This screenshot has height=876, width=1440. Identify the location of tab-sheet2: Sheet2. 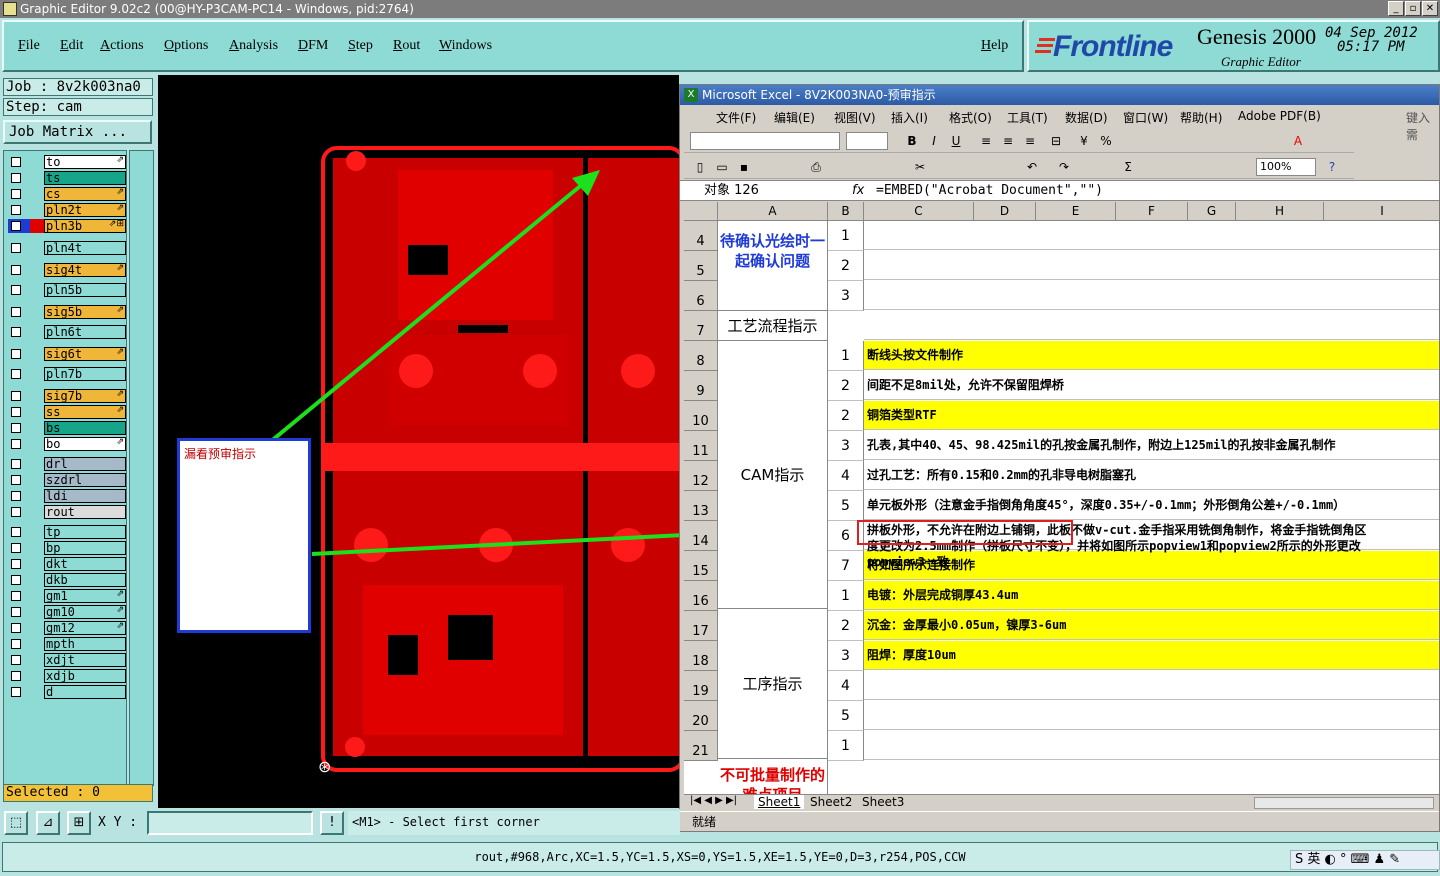
(831, 802).